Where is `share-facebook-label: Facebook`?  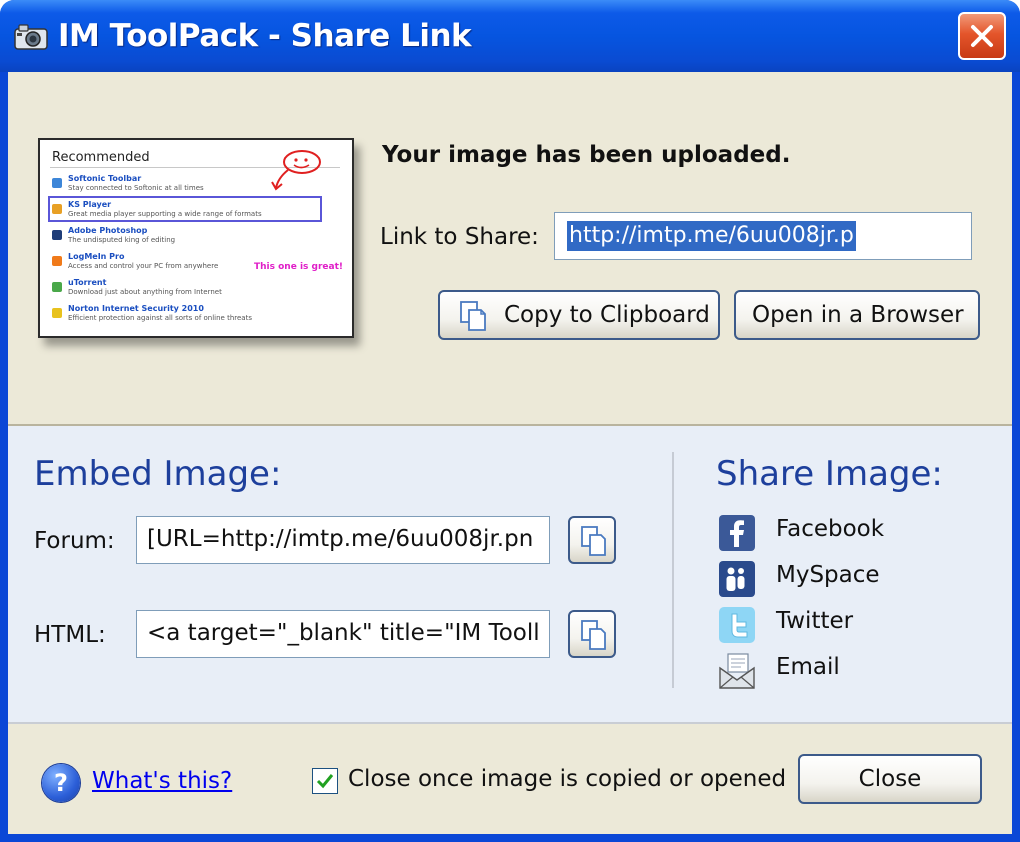 share-facebook-label: Facebook is located at coordinates (830, 529).